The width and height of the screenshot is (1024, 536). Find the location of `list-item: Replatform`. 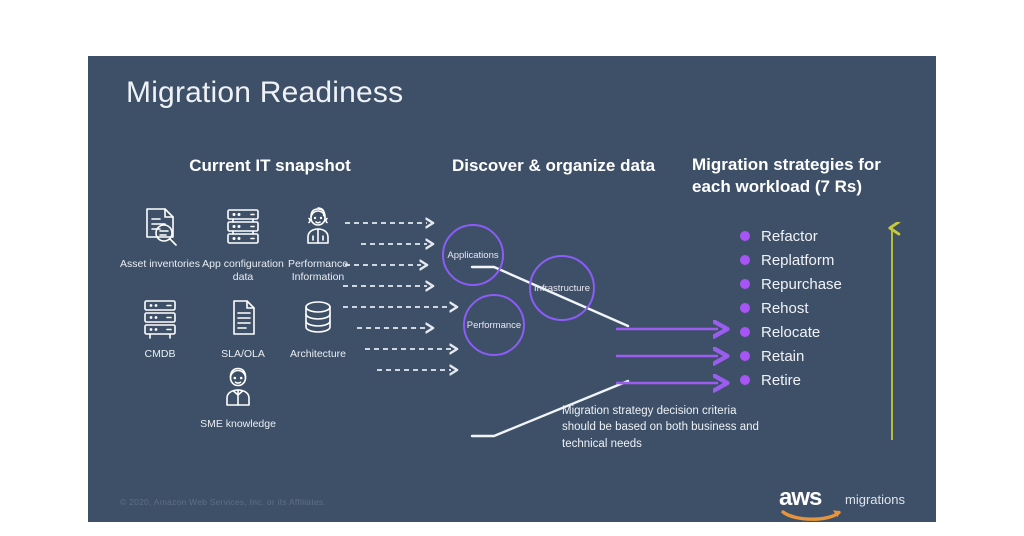

list-item: Replatform is located at coordinates (791, 260).